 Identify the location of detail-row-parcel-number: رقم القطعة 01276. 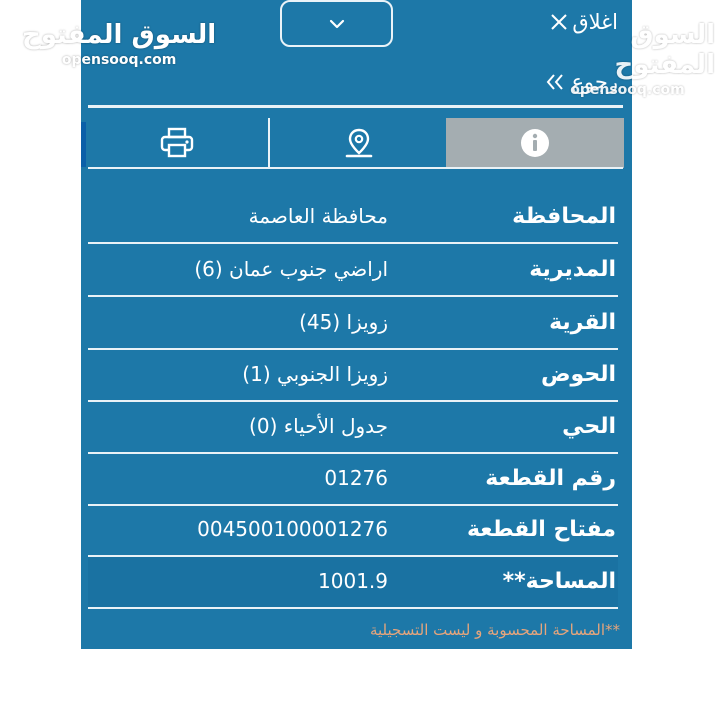
(353, 480).